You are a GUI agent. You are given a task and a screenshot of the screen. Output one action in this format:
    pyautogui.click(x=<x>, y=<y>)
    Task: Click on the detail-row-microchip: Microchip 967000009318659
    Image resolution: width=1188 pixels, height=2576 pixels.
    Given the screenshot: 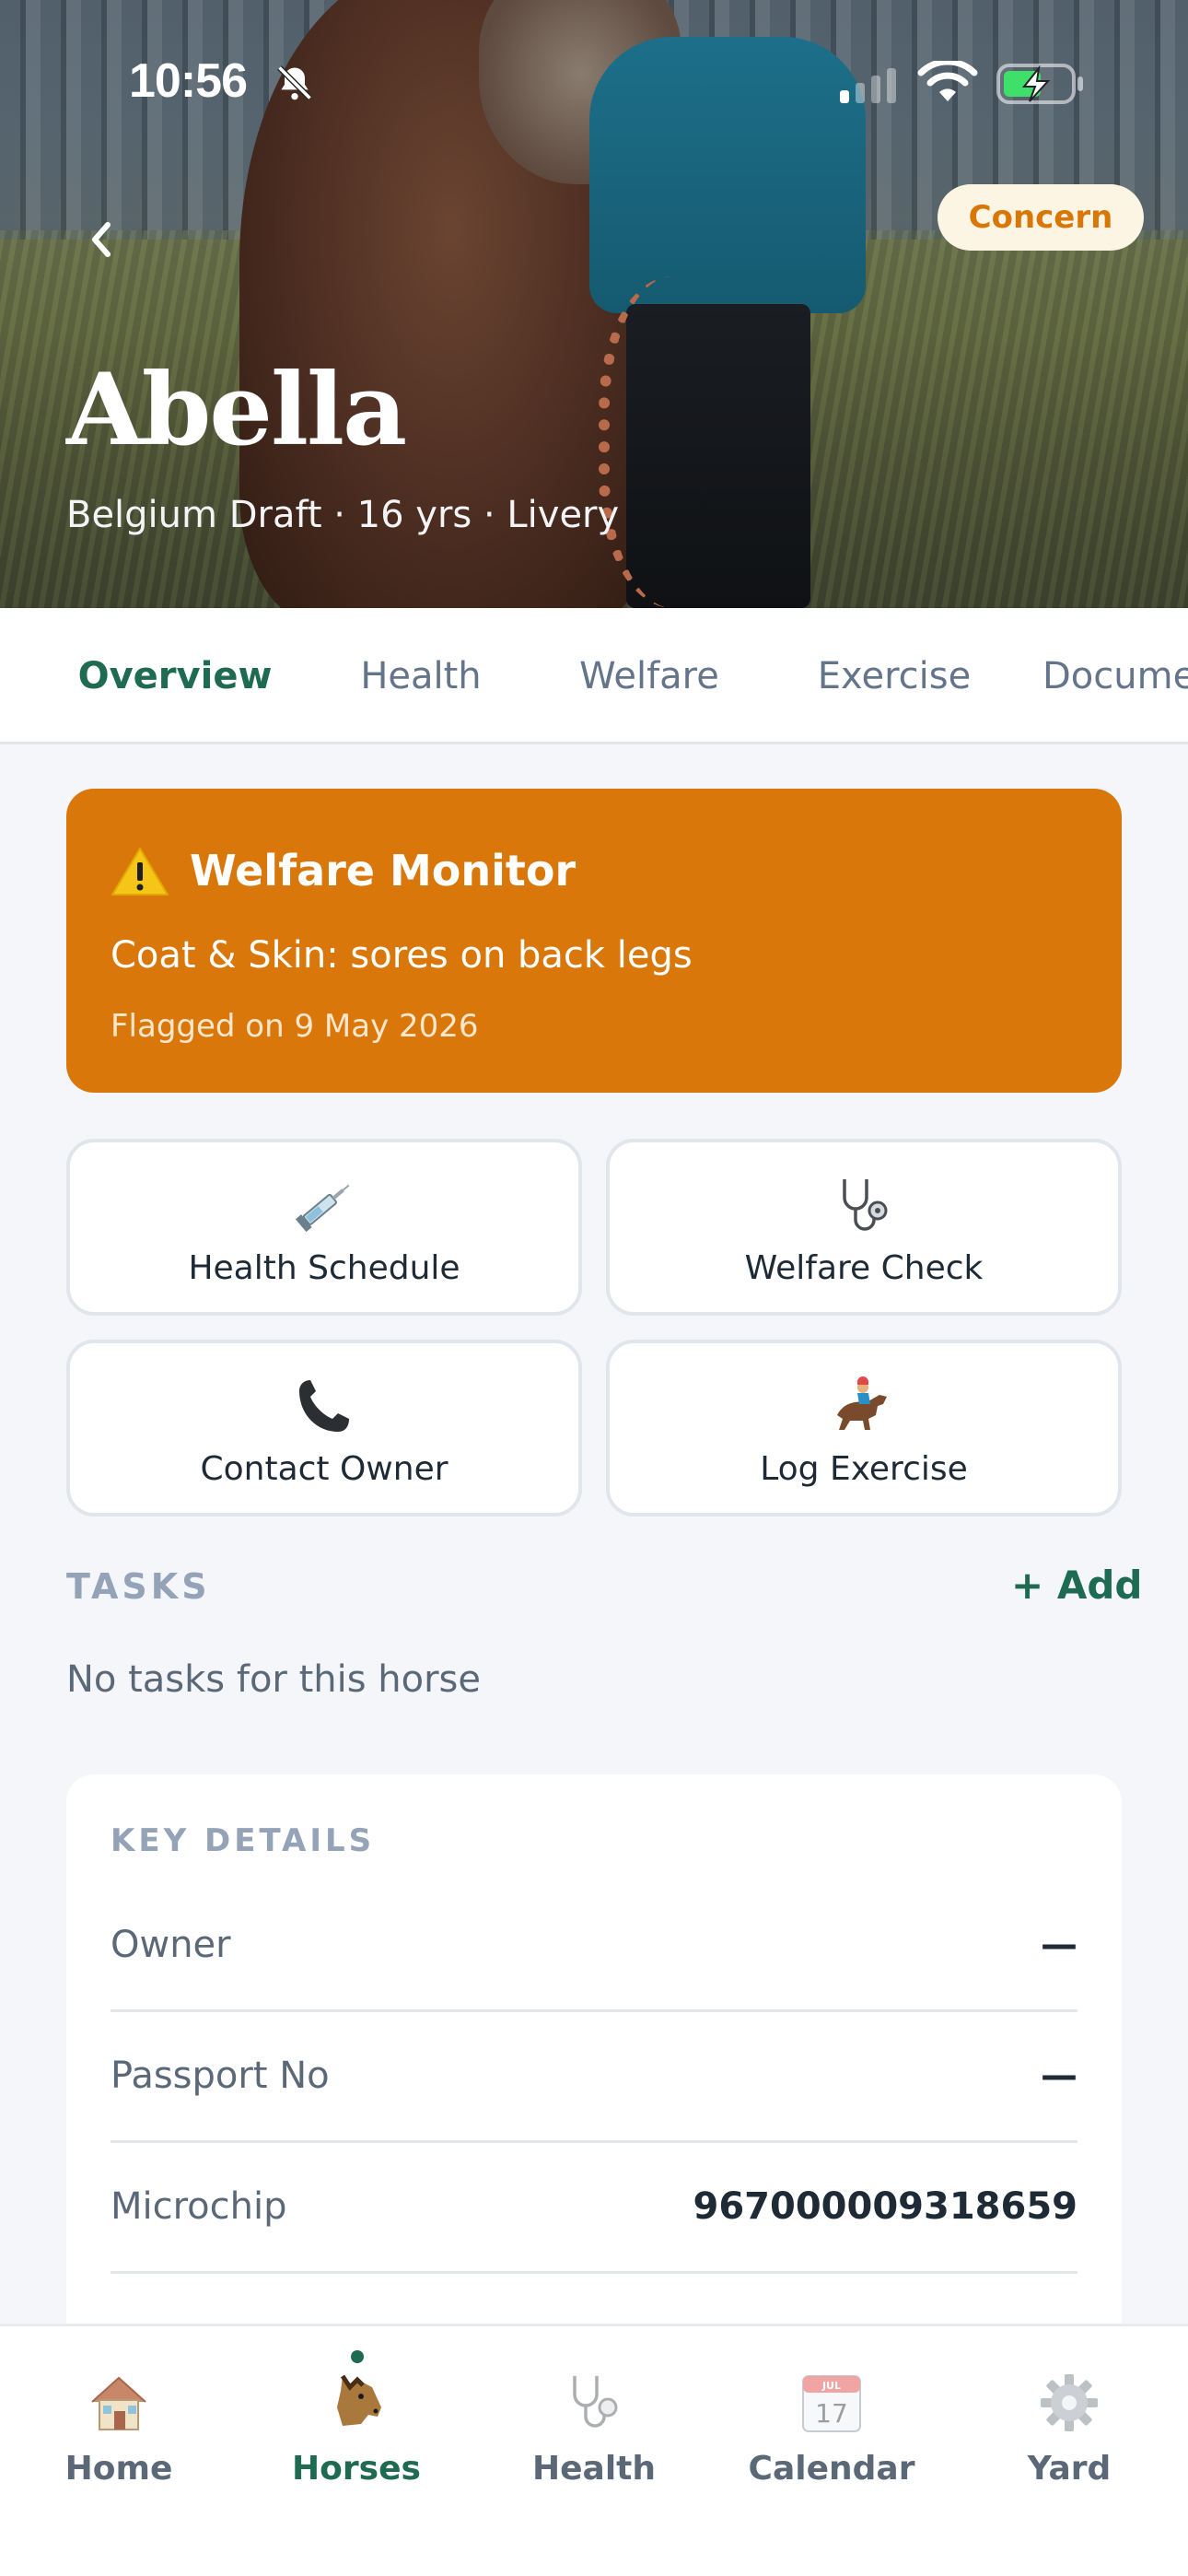 What is the action you would take?
    pyautogui.click(x=594, y=2208)
    